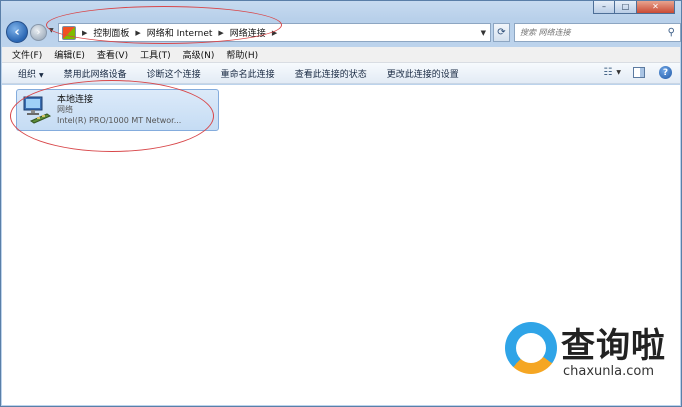  Describe the element at coordinates (604, 7) in the screenshot. I see `minimize-button: –` at that location.